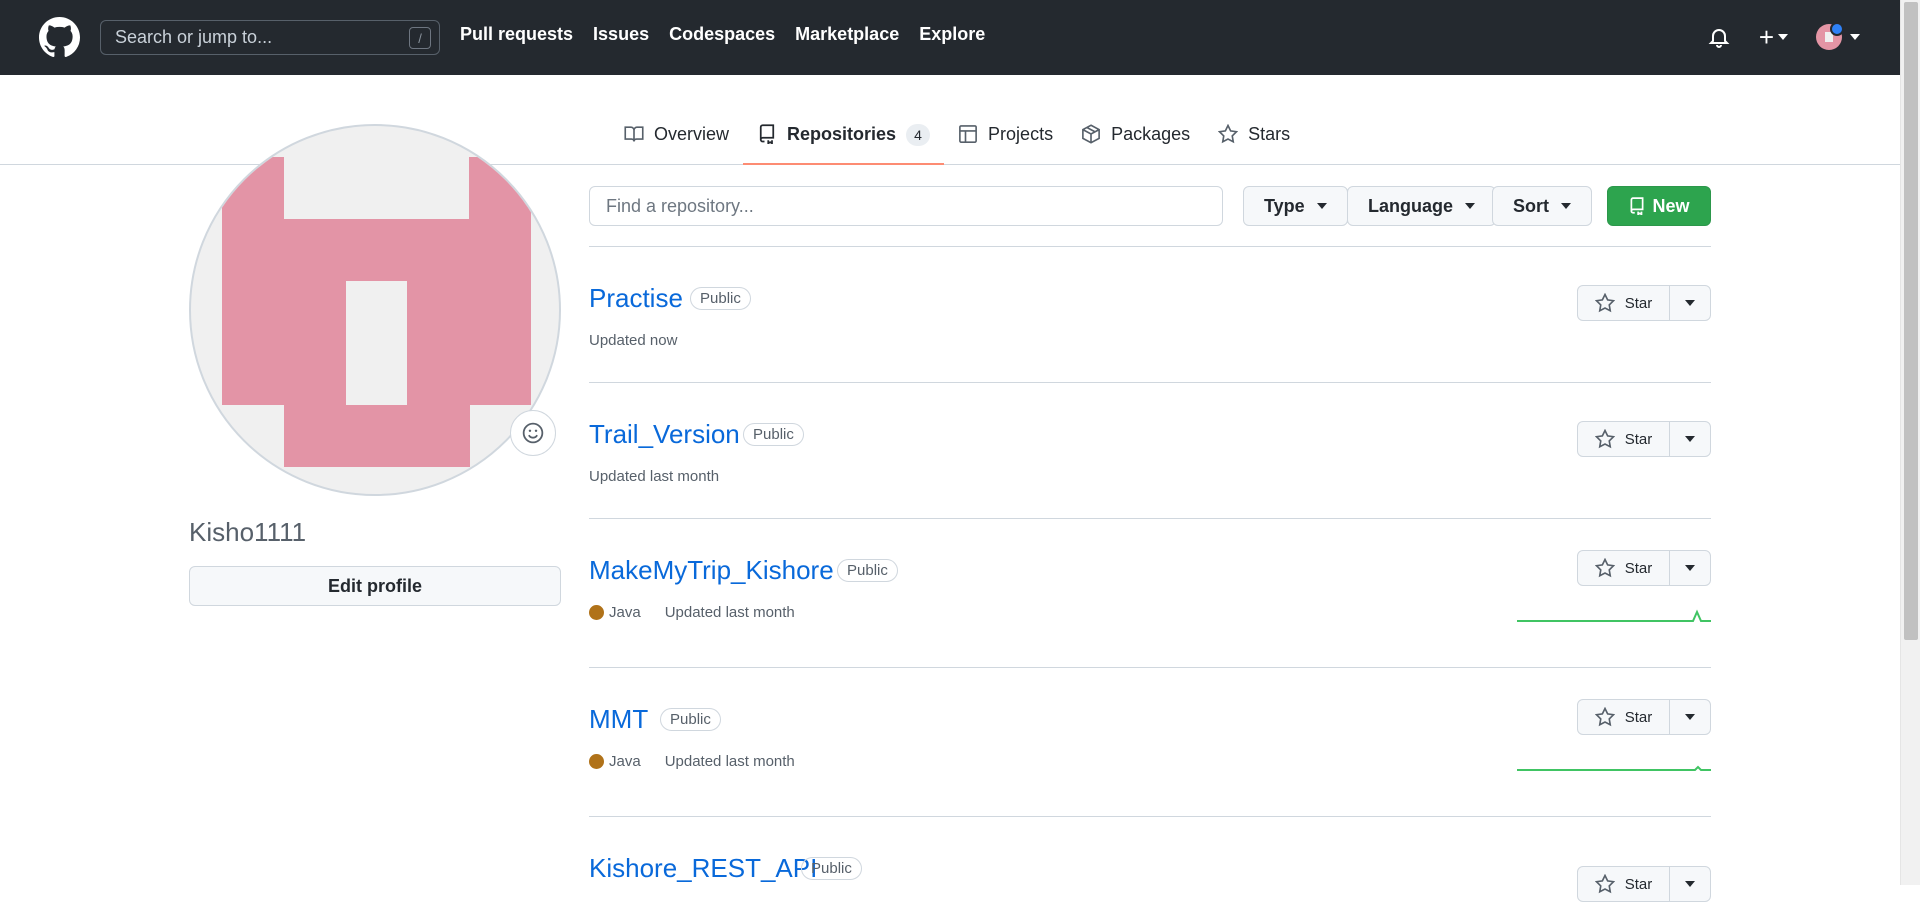  What do you see at coordinates (847, 34) in the screenshot?
I see `nav-marketplace: Marketplace` at bounding box center [847, 34].